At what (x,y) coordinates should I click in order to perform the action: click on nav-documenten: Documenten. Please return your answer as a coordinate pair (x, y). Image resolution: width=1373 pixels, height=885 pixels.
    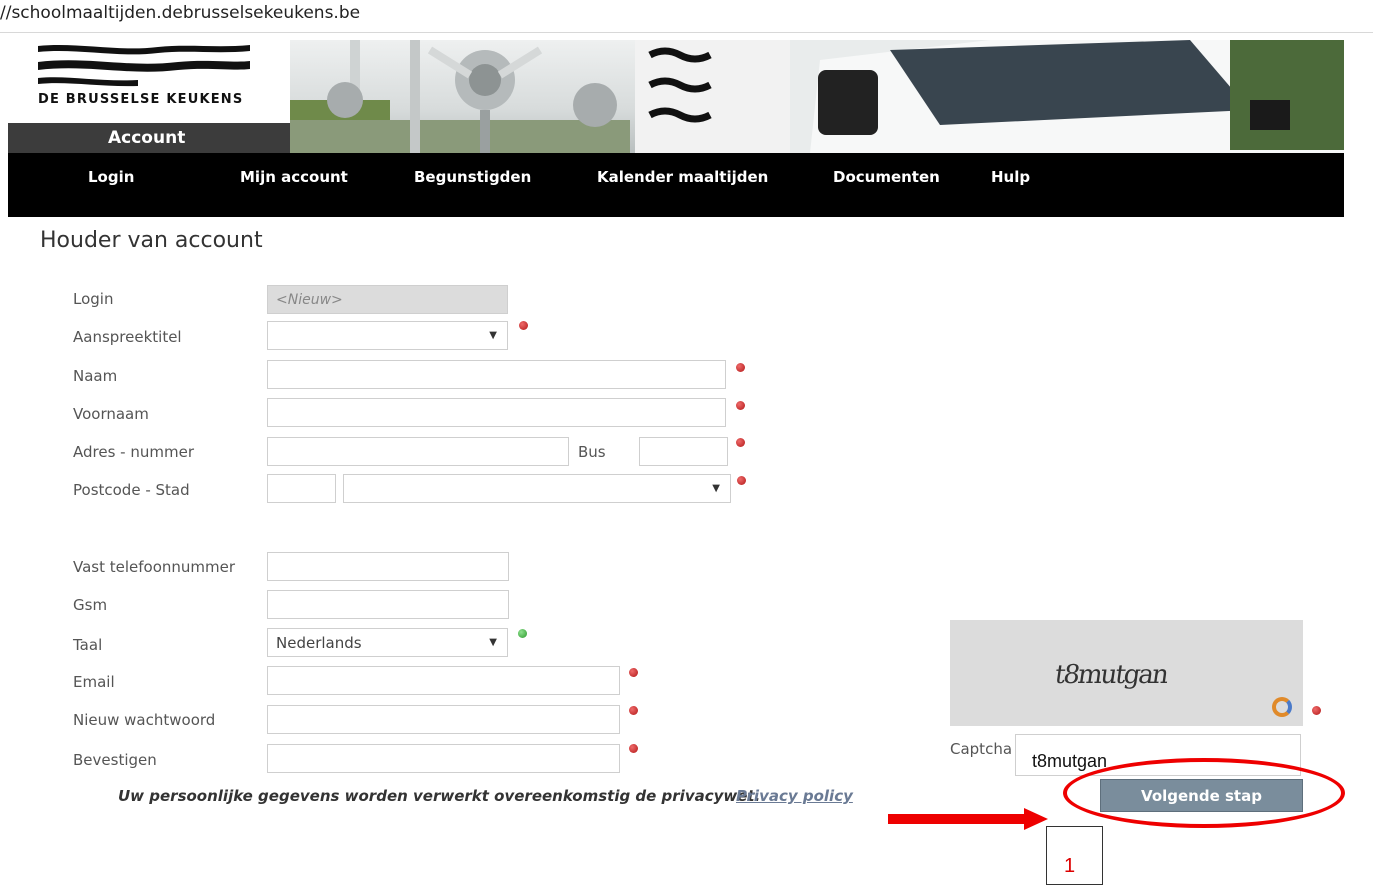
    Looking at the image, I should click on (886, 177).